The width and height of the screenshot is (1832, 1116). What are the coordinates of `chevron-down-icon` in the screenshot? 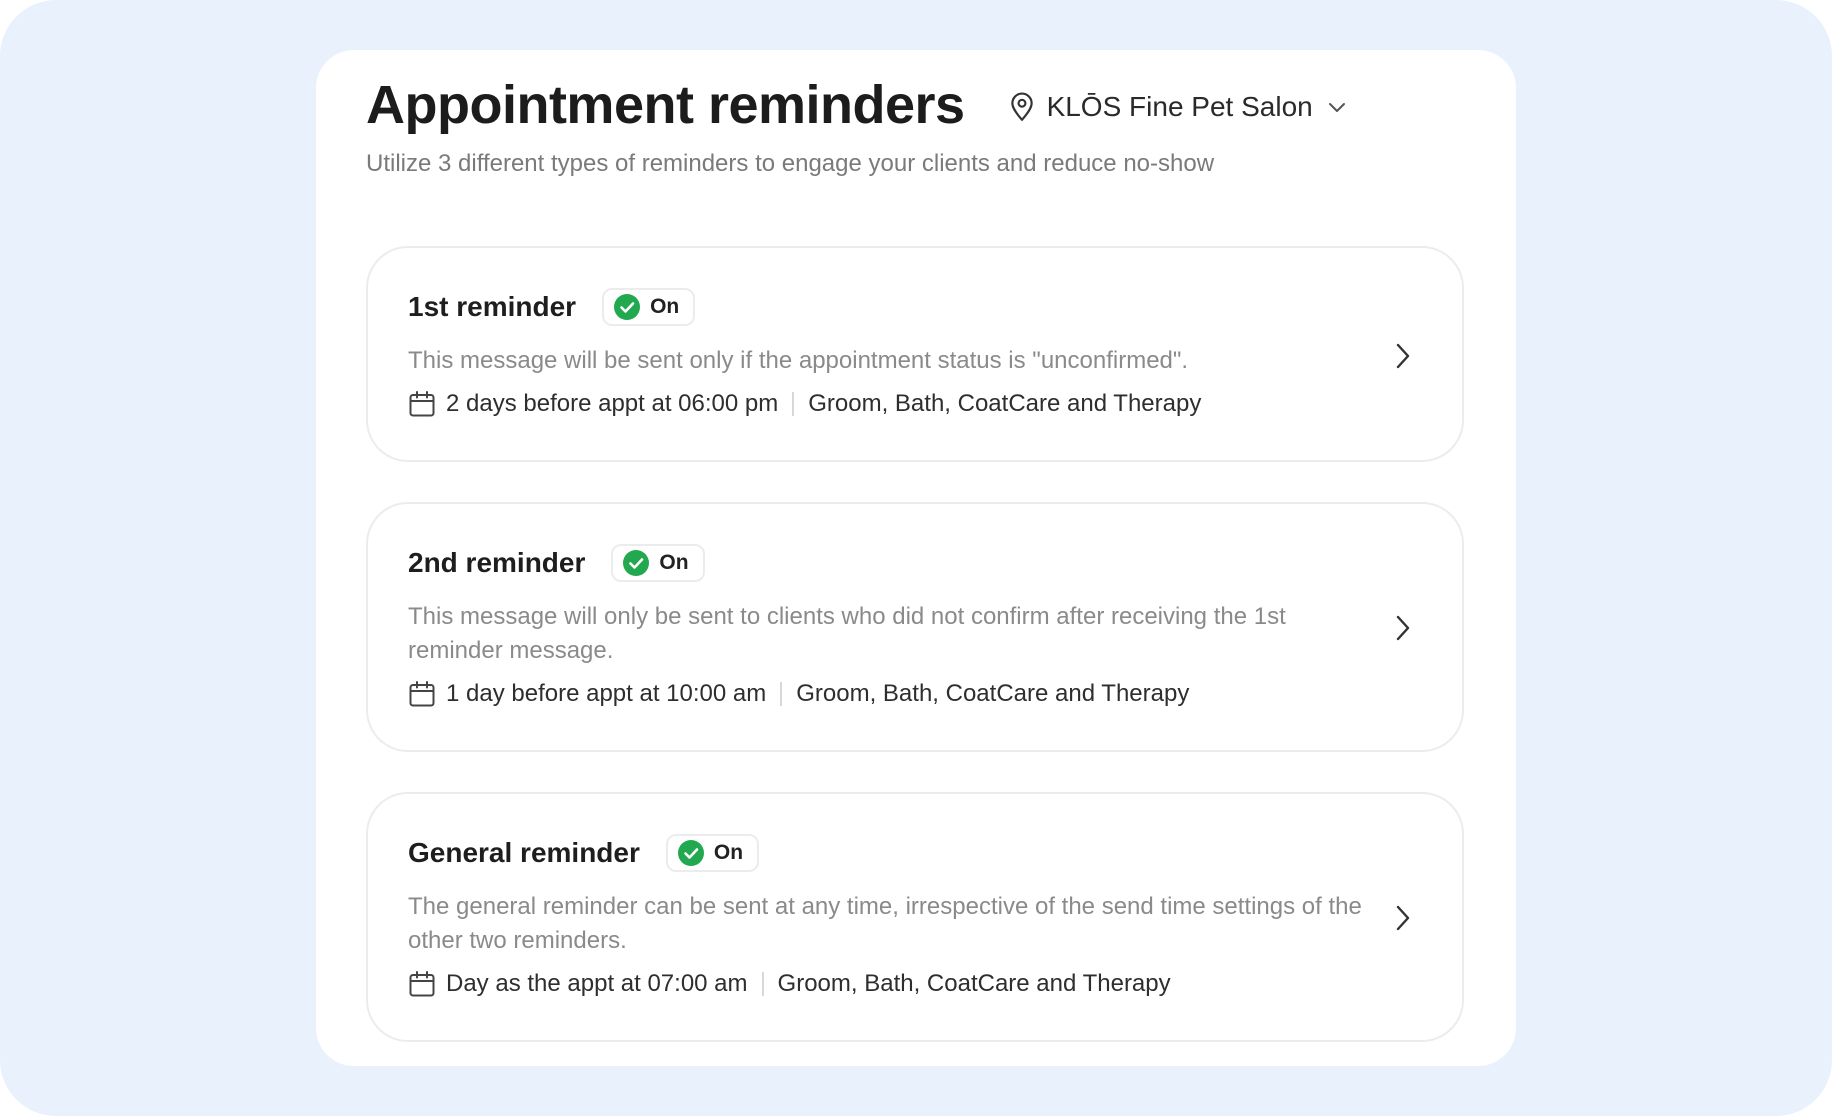 It's located at (1336, 107).